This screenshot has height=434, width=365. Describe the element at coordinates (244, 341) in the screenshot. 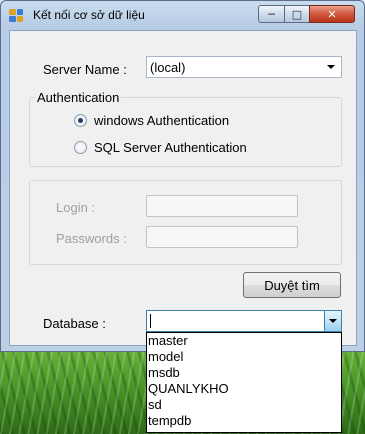

I see `dropdown-item-master: master` at that location.